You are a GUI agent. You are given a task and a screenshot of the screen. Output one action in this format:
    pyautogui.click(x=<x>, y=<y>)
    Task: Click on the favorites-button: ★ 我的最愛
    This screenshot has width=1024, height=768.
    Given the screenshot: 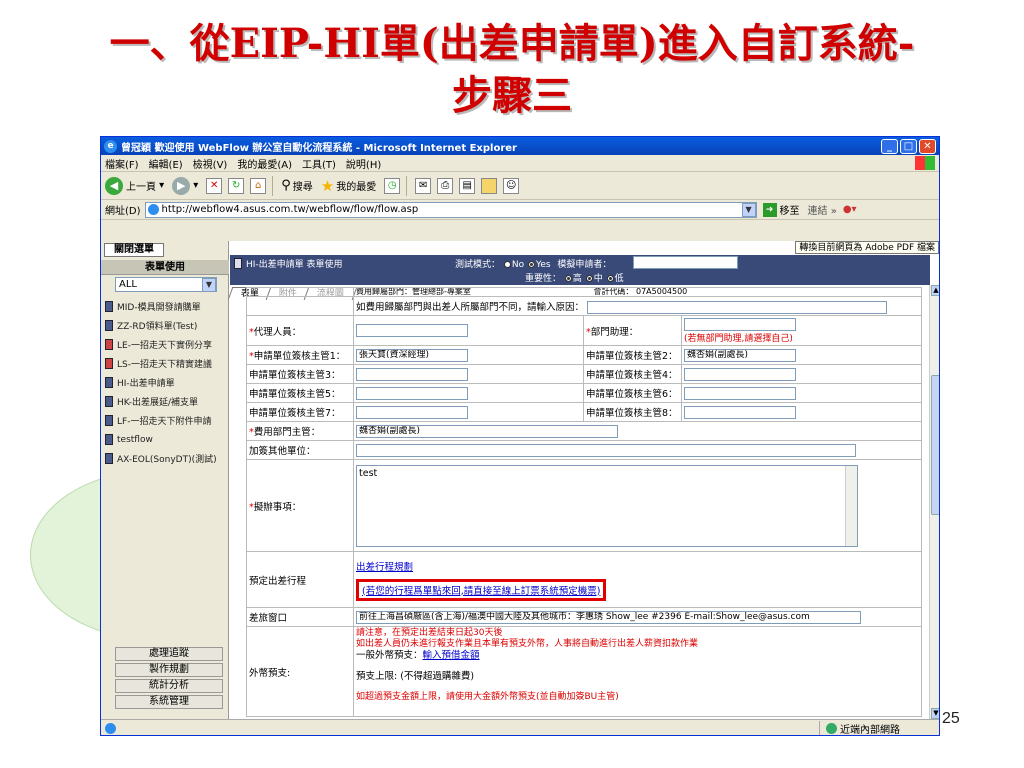 What is the action you would take?
    pyautogui.click(x=348, y=186)
    